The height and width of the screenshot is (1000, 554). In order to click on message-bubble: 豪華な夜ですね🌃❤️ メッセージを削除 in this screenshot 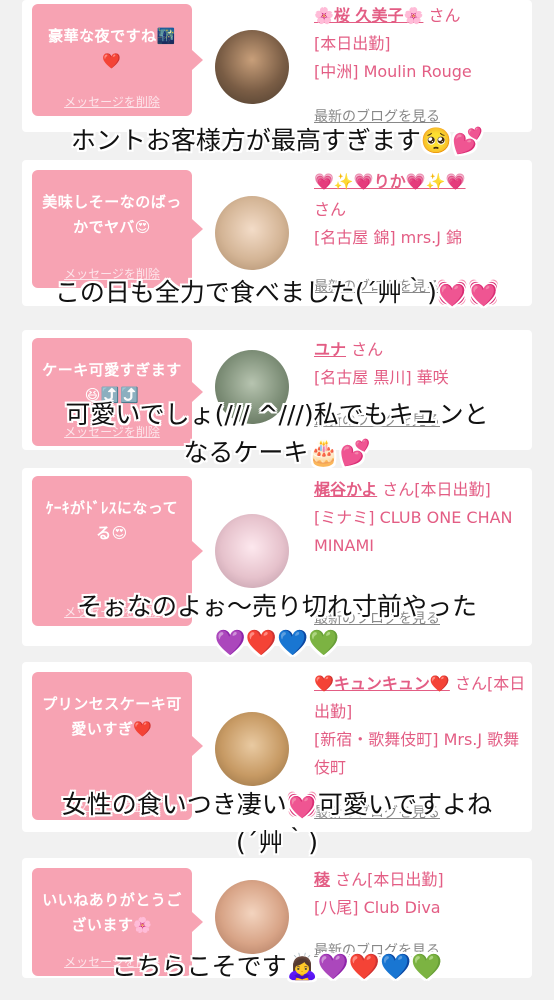, I will do `click(117, 60)`.